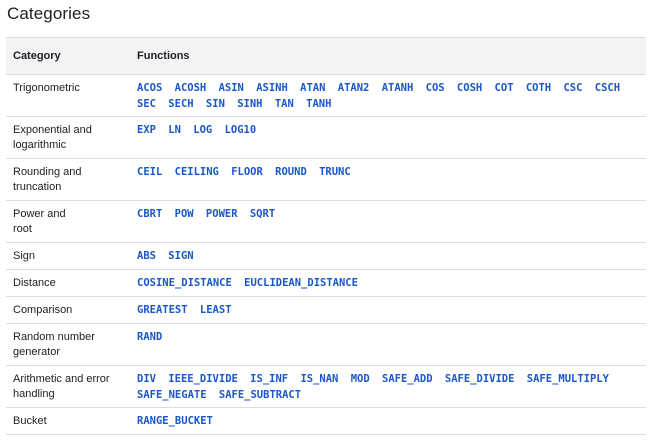 Image resolution: width=656 pixels, height=442 pixels. What do you see at coordinates (54, 337) in the screenshot?
I see `category-label: Random number` at bounding box center [54, 337].